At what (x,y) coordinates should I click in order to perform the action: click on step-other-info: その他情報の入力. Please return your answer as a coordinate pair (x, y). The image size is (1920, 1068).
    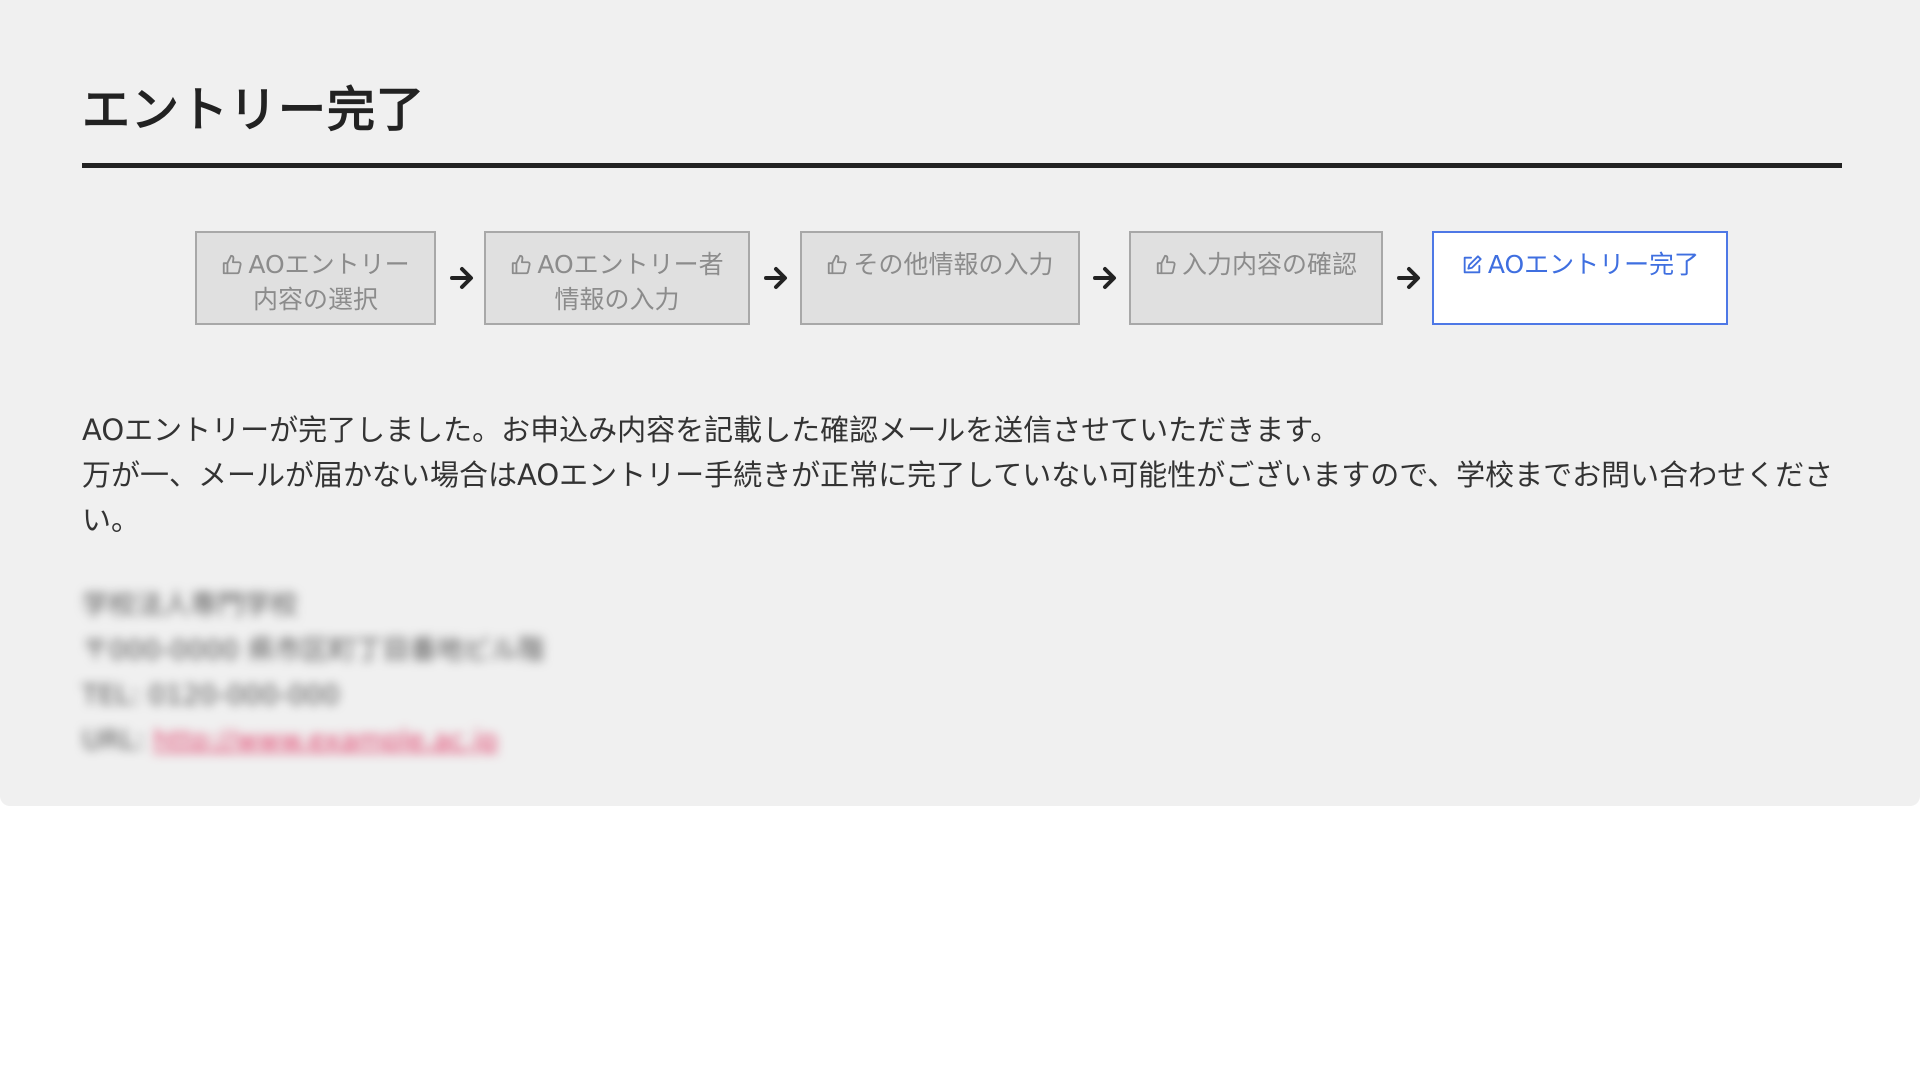
    Looking at the image, I should click on (940, 278).